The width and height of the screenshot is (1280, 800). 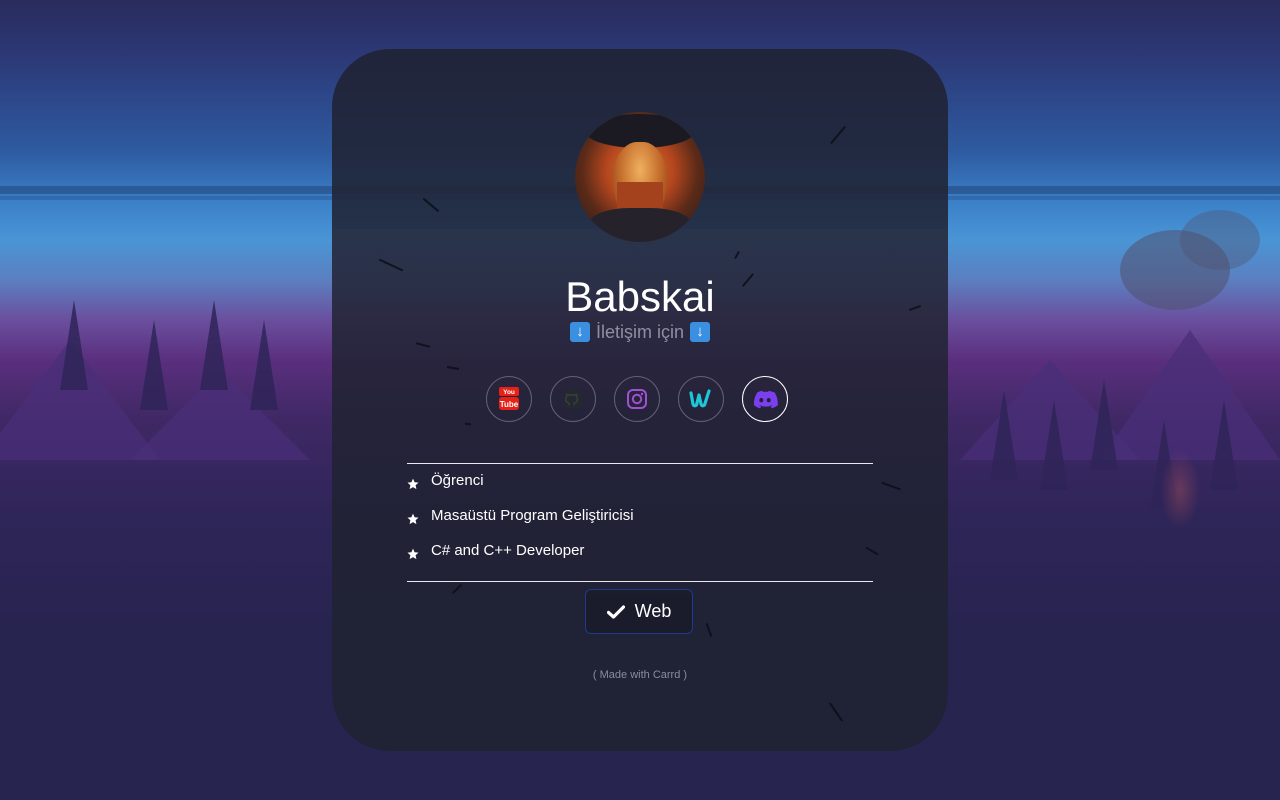 I want to click on role-text: Öğrenci, so click(x=457, y=480).